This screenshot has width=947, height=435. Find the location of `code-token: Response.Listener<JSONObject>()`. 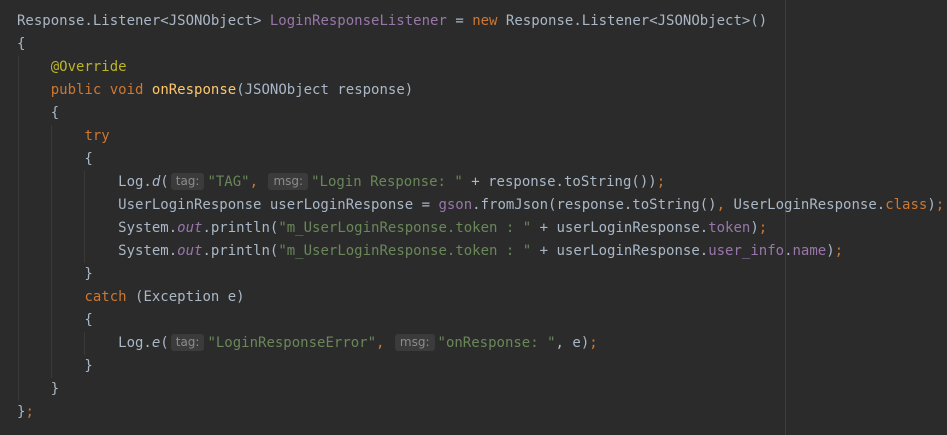

code-token: Response.Listener<JSONObject>() is located at coordinates (632, 21).